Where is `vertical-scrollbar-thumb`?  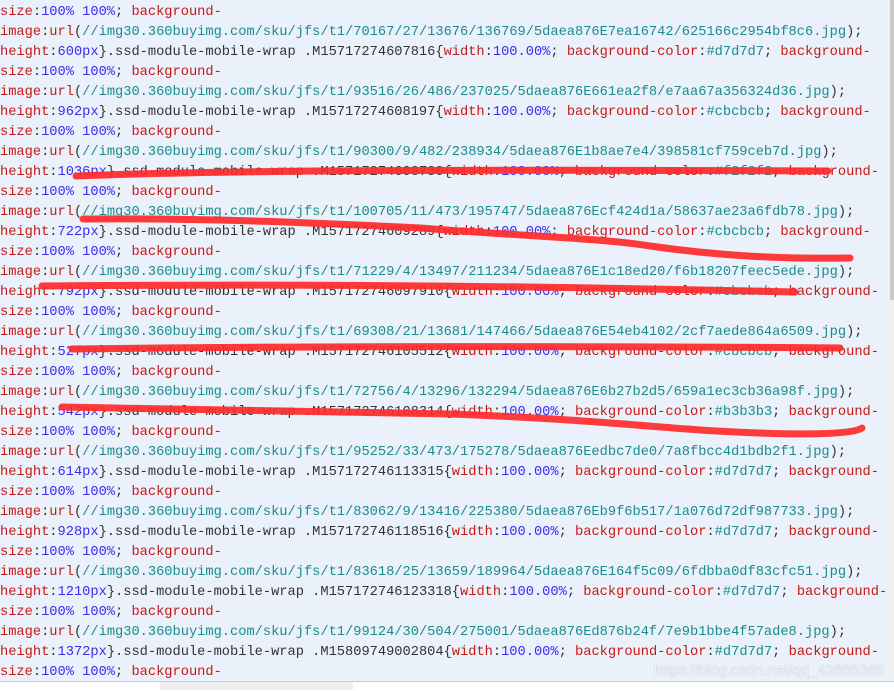
vertical-scrollbar-thumb is located at coordinates (892, 150).